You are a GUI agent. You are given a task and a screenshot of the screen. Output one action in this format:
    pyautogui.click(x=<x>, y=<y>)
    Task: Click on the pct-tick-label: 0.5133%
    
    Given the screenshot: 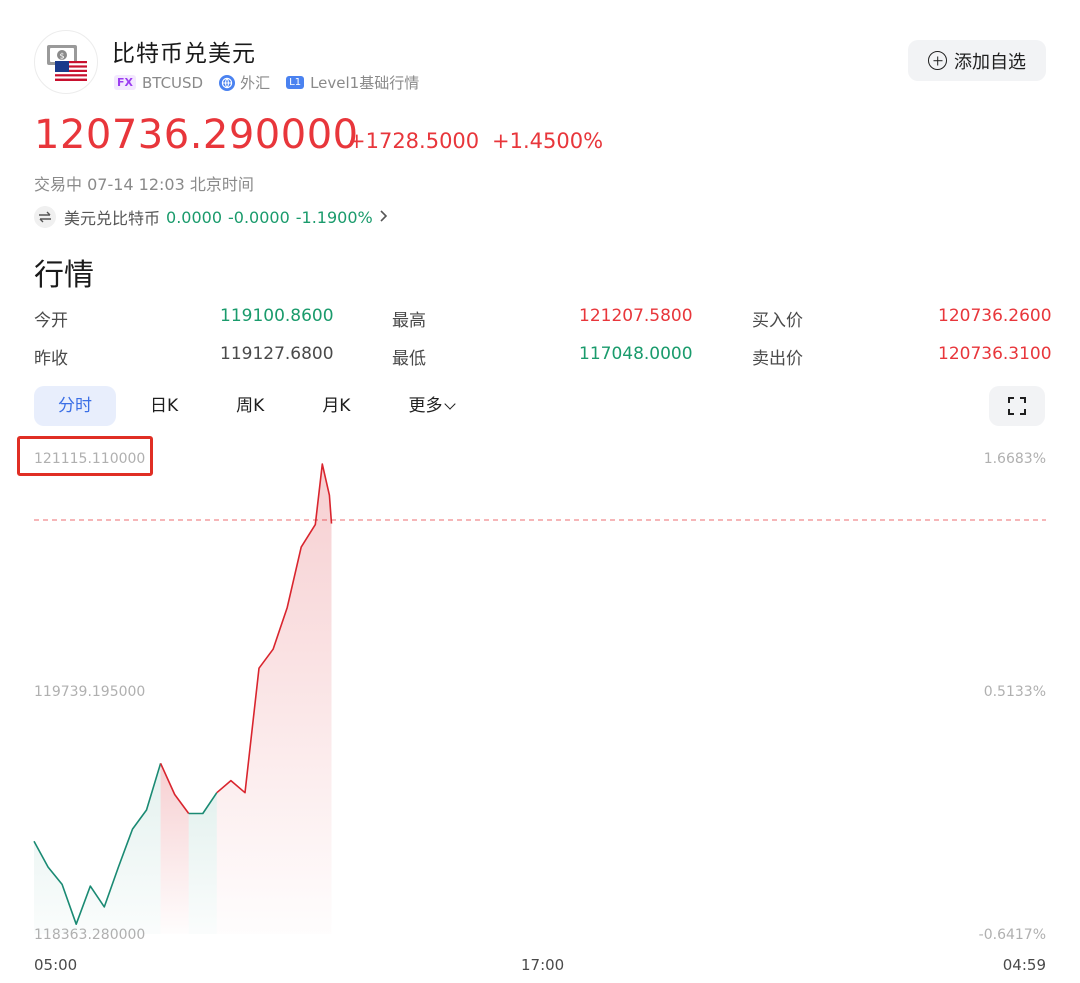 What is the action you would take?
    pyautogui.click(x=1014, y=692)
    